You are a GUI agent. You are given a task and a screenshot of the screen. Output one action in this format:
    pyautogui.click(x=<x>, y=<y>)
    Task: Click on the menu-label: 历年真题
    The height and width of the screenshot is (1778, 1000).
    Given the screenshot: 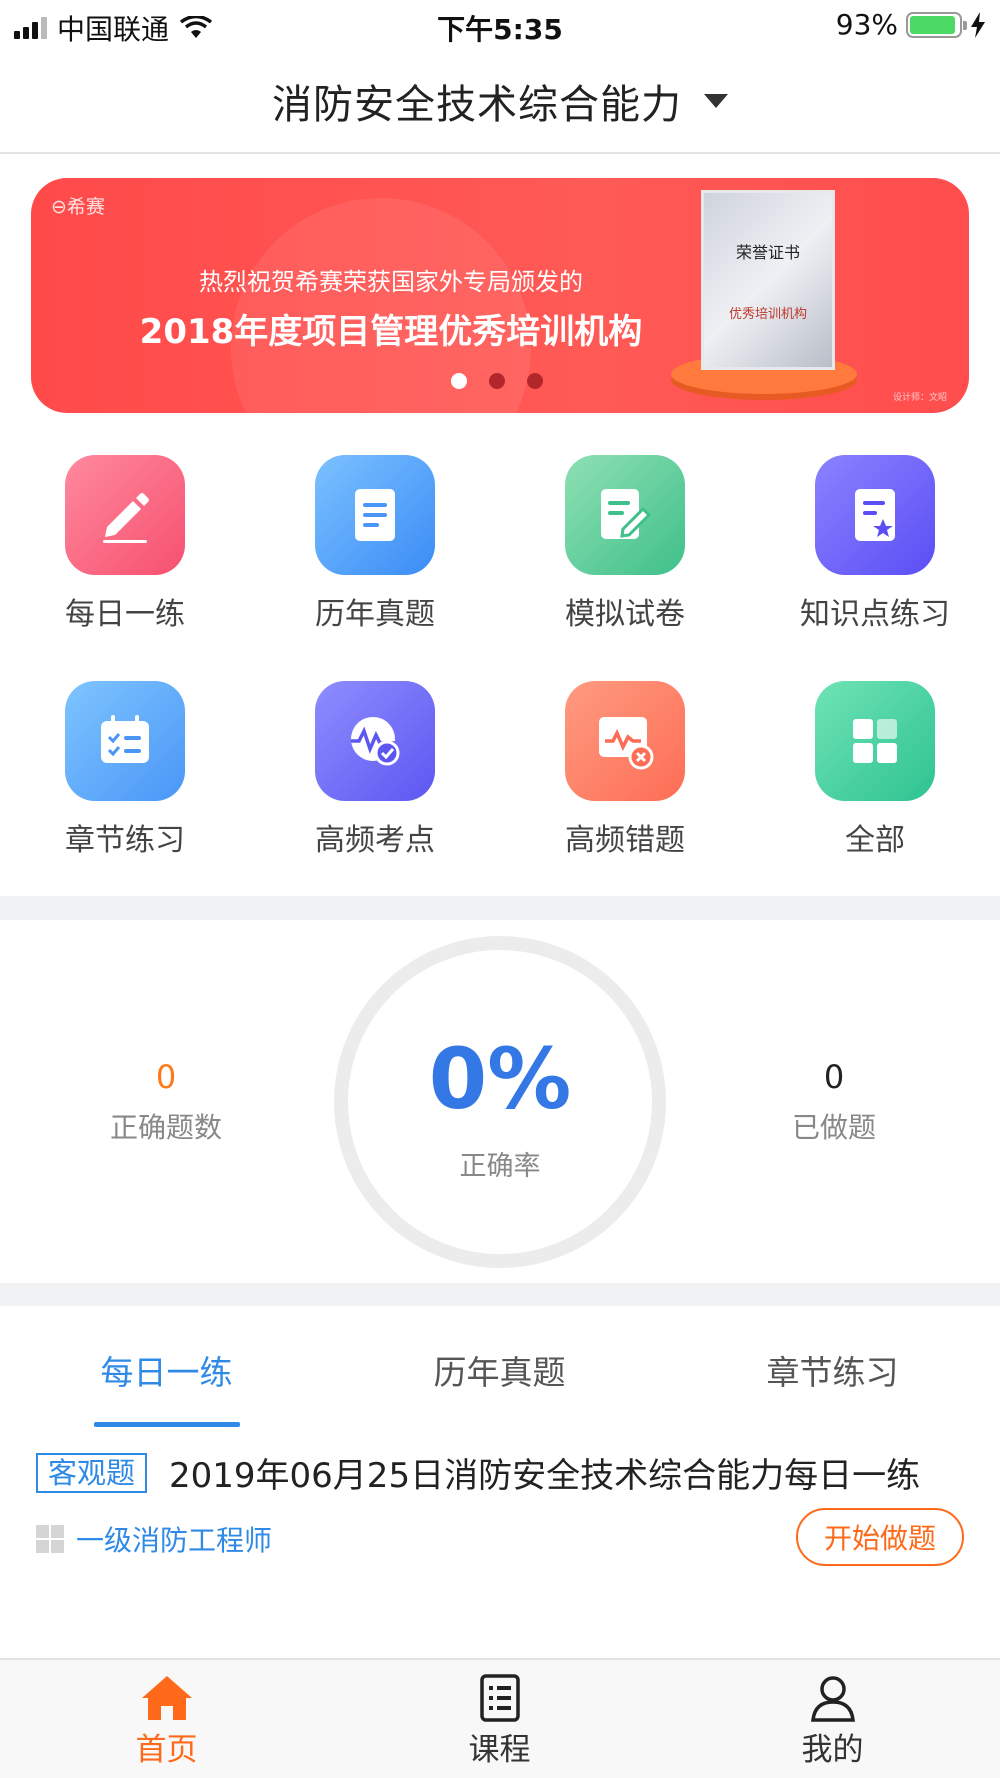 What is the action you would take?
    pyautogui.click(x=375, y=614)
    